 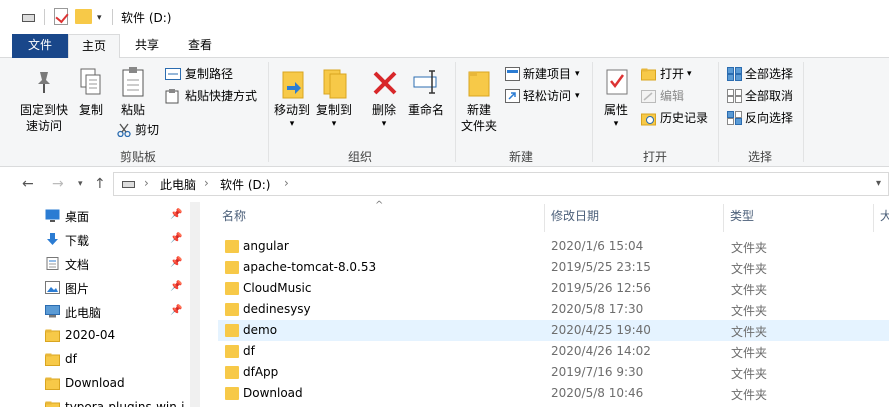 I want to click on table-row: df 2020/4/26 14:02 文件夹, so click(x=553, y=351).